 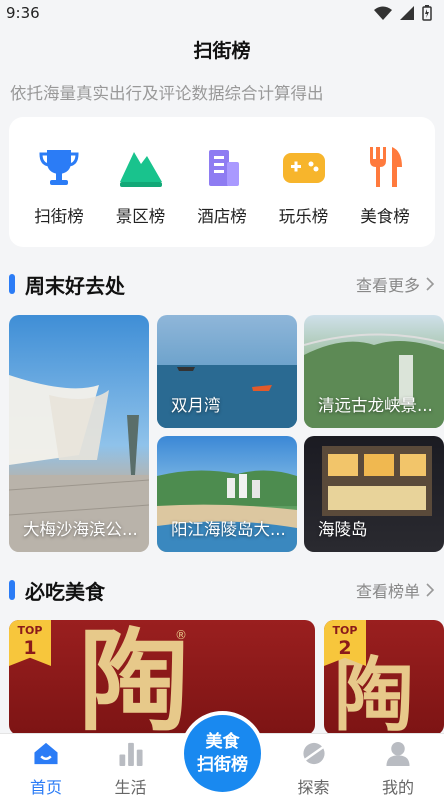 What do you see at coordinates (407, 13) in the screenshot?
I see `signal-icon` at bounding box center [407, 13].